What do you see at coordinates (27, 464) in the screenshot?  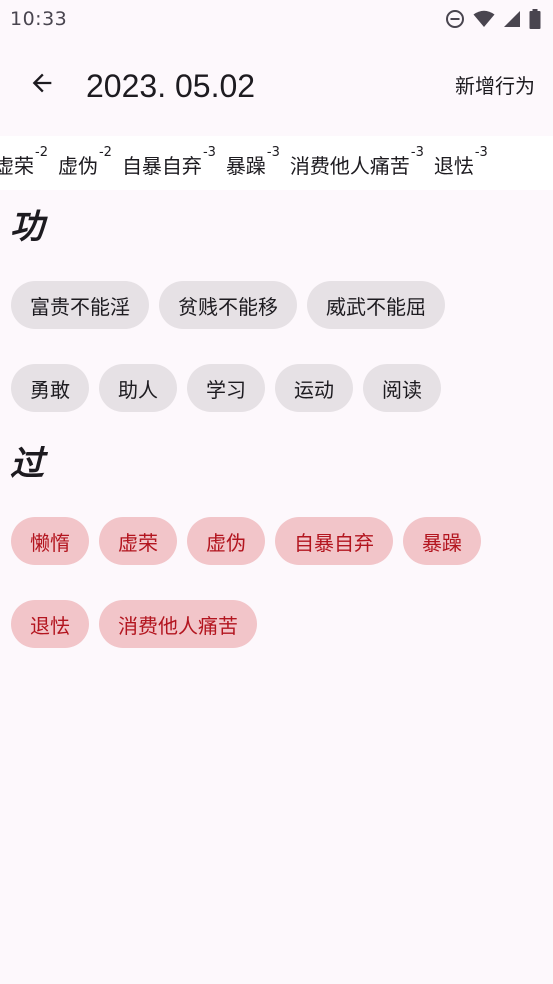 I see `demerit-heading: 过` at bounding box center [27, 464].